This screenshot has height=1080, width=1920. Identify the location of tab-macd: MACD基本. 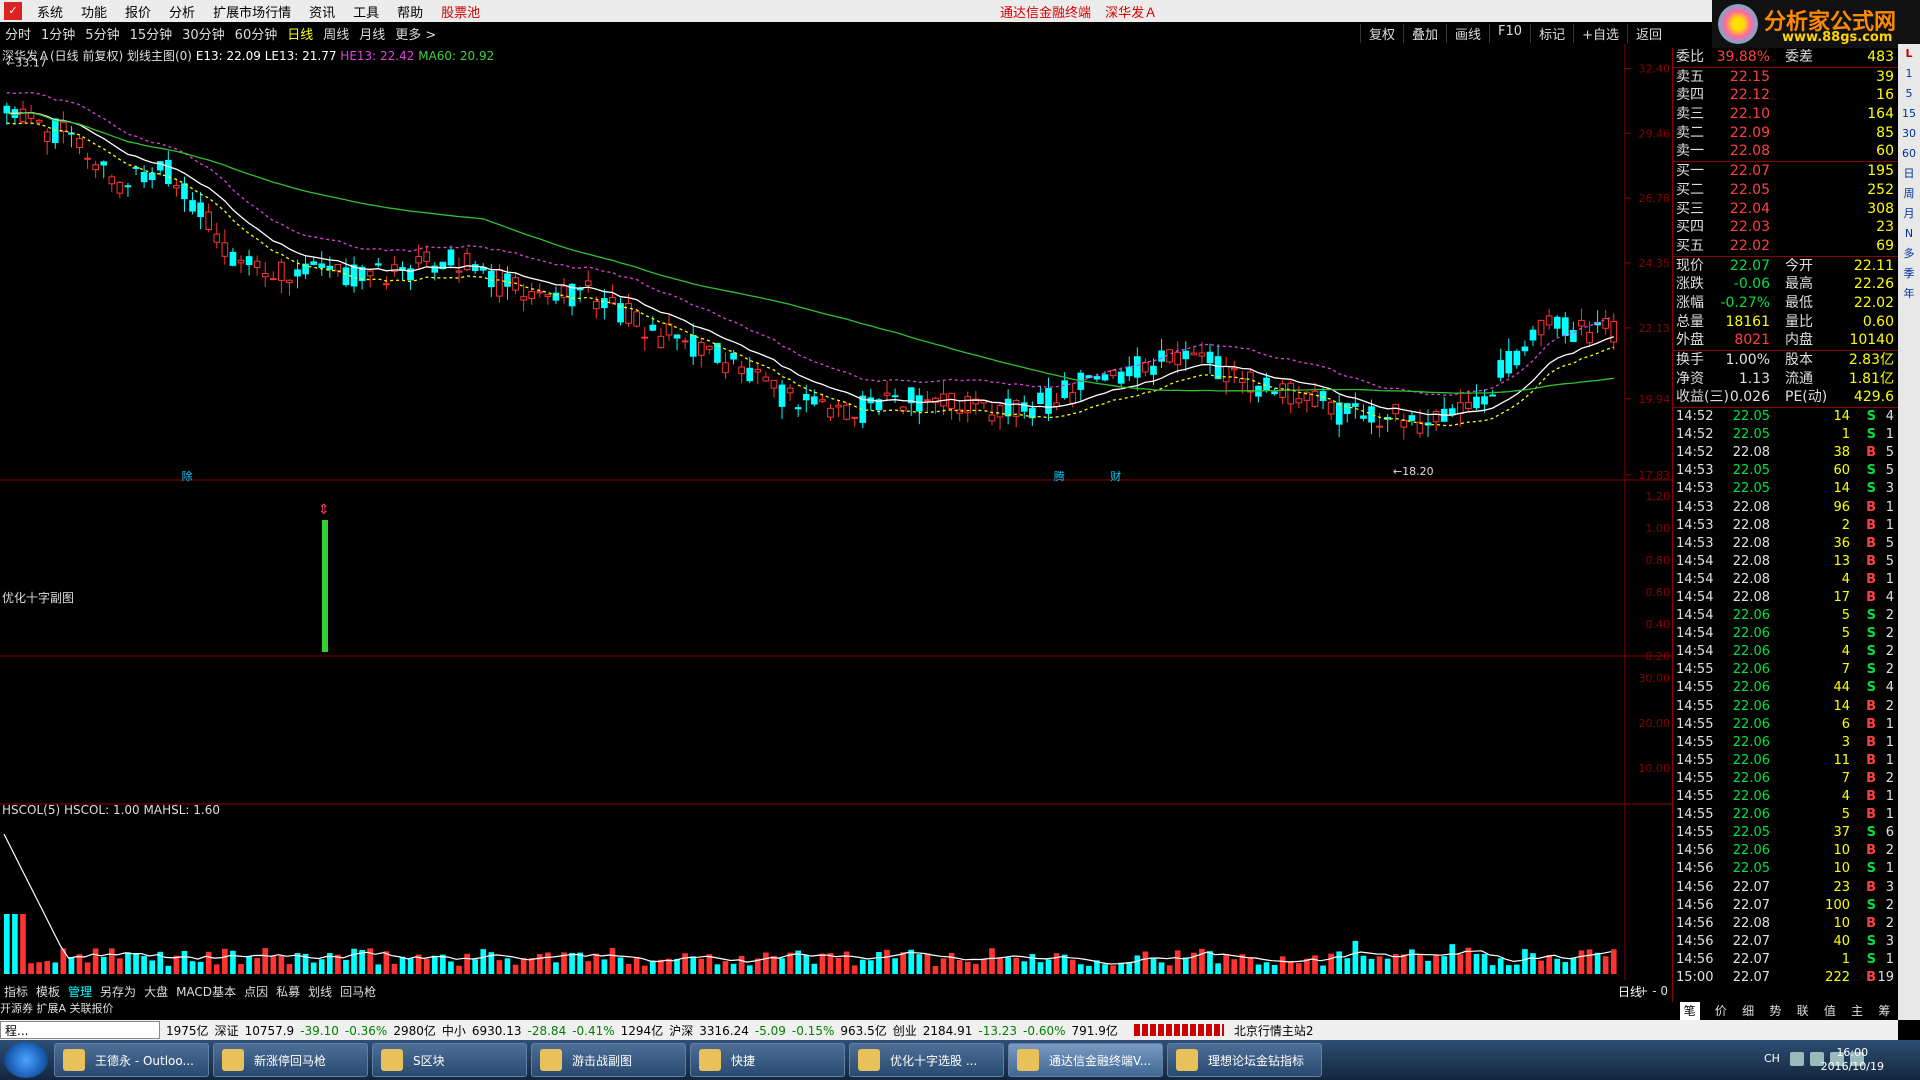
(206, 991).